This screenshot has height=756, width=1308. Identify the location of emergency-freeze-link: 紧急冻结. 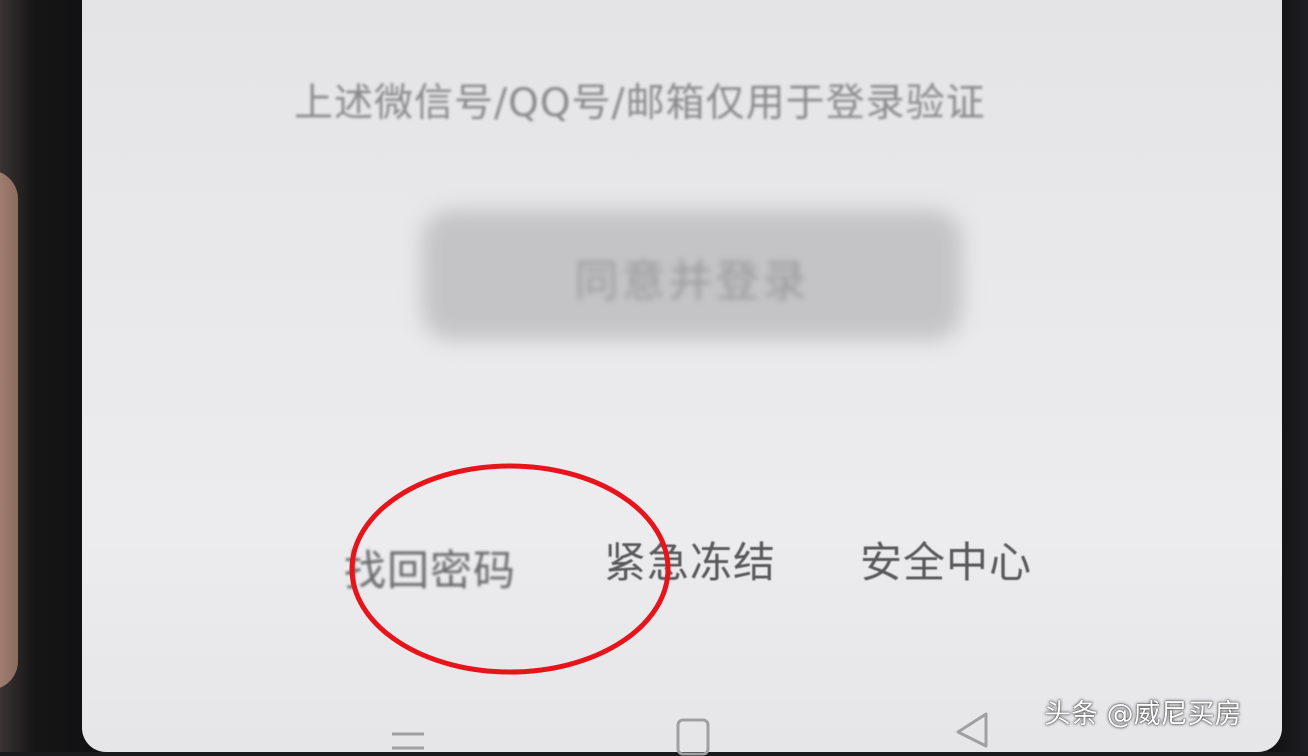
(690, 559).